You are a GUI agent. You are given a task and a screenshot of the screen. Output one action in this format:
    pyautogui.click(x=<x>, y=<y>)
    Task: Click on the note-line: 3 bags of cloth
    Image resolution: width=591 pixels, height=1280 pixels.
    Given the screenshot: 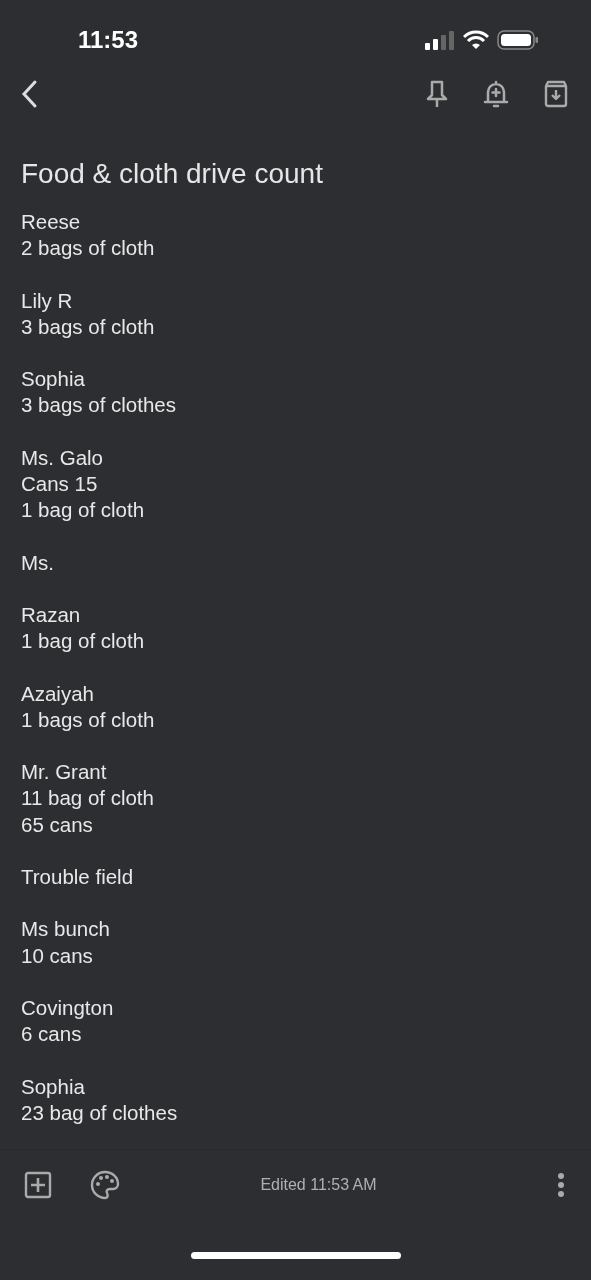 What is the action you would take?
    pyautogui.click(x=88, y=326)
    